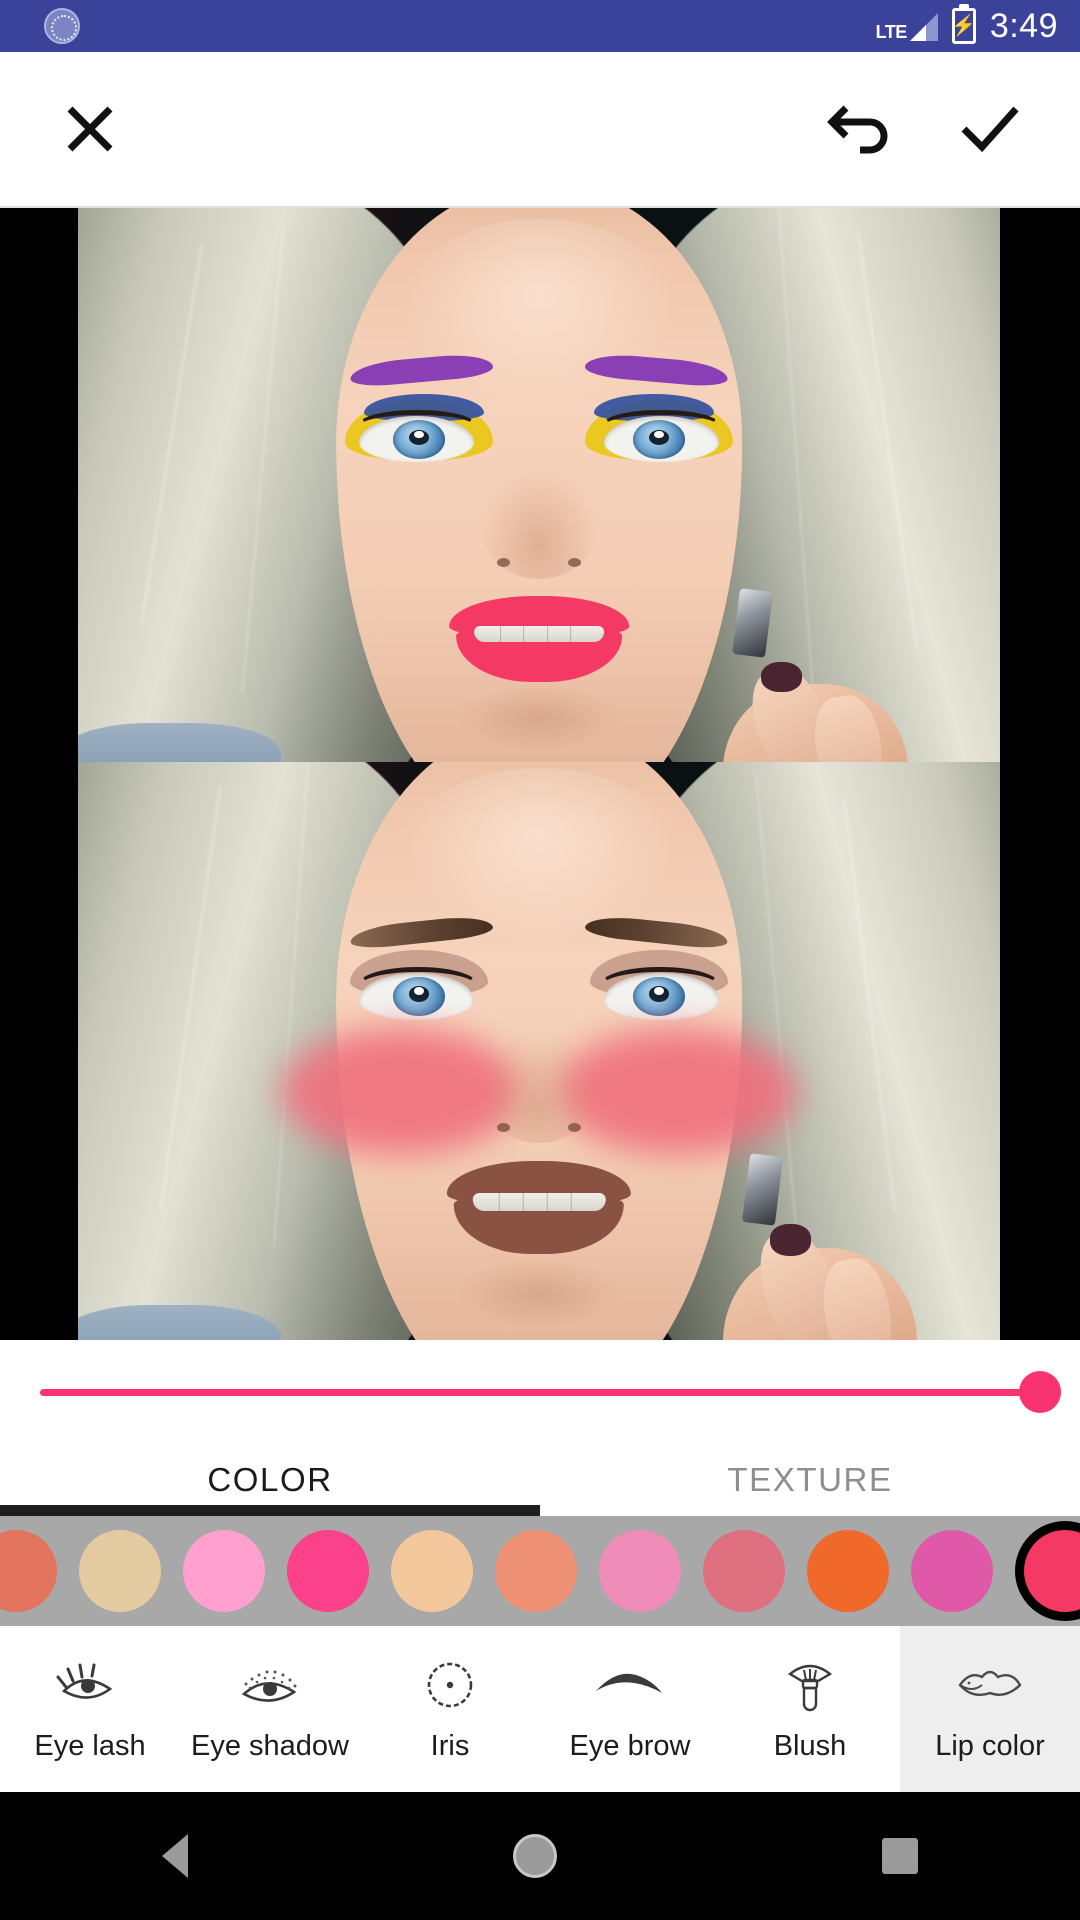  What do you see at coordinates (270, 1510) in the screenshot?
I see `tab-active-indicator` at bounding box center [270, 1510].